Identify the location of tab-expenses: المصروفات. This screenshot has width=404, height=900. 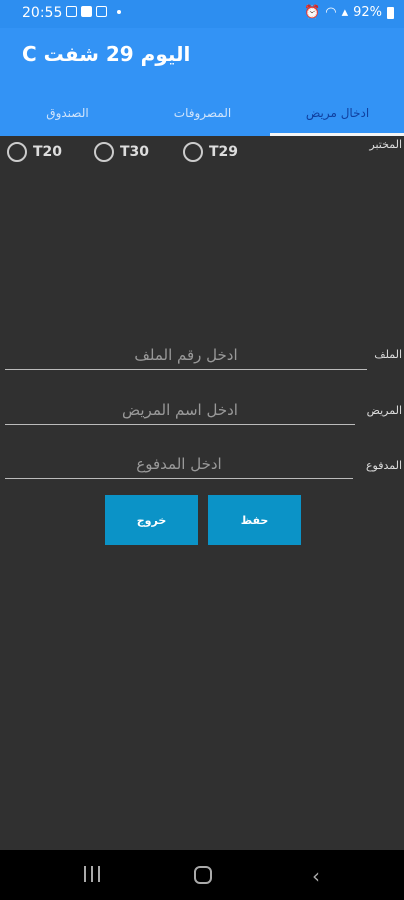
(202, 113).